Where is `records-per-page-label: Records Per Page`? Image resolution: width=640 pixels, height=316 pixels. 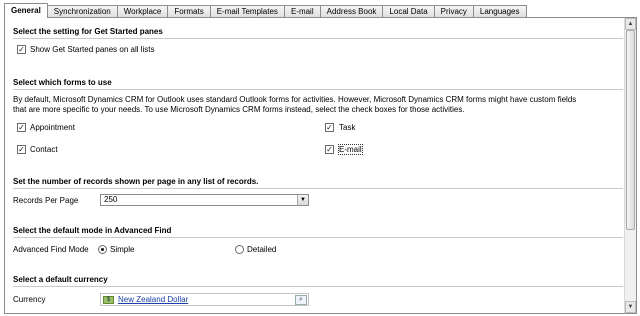
records-per-page-label: Records Per Page is located at coordinates (46, 200).